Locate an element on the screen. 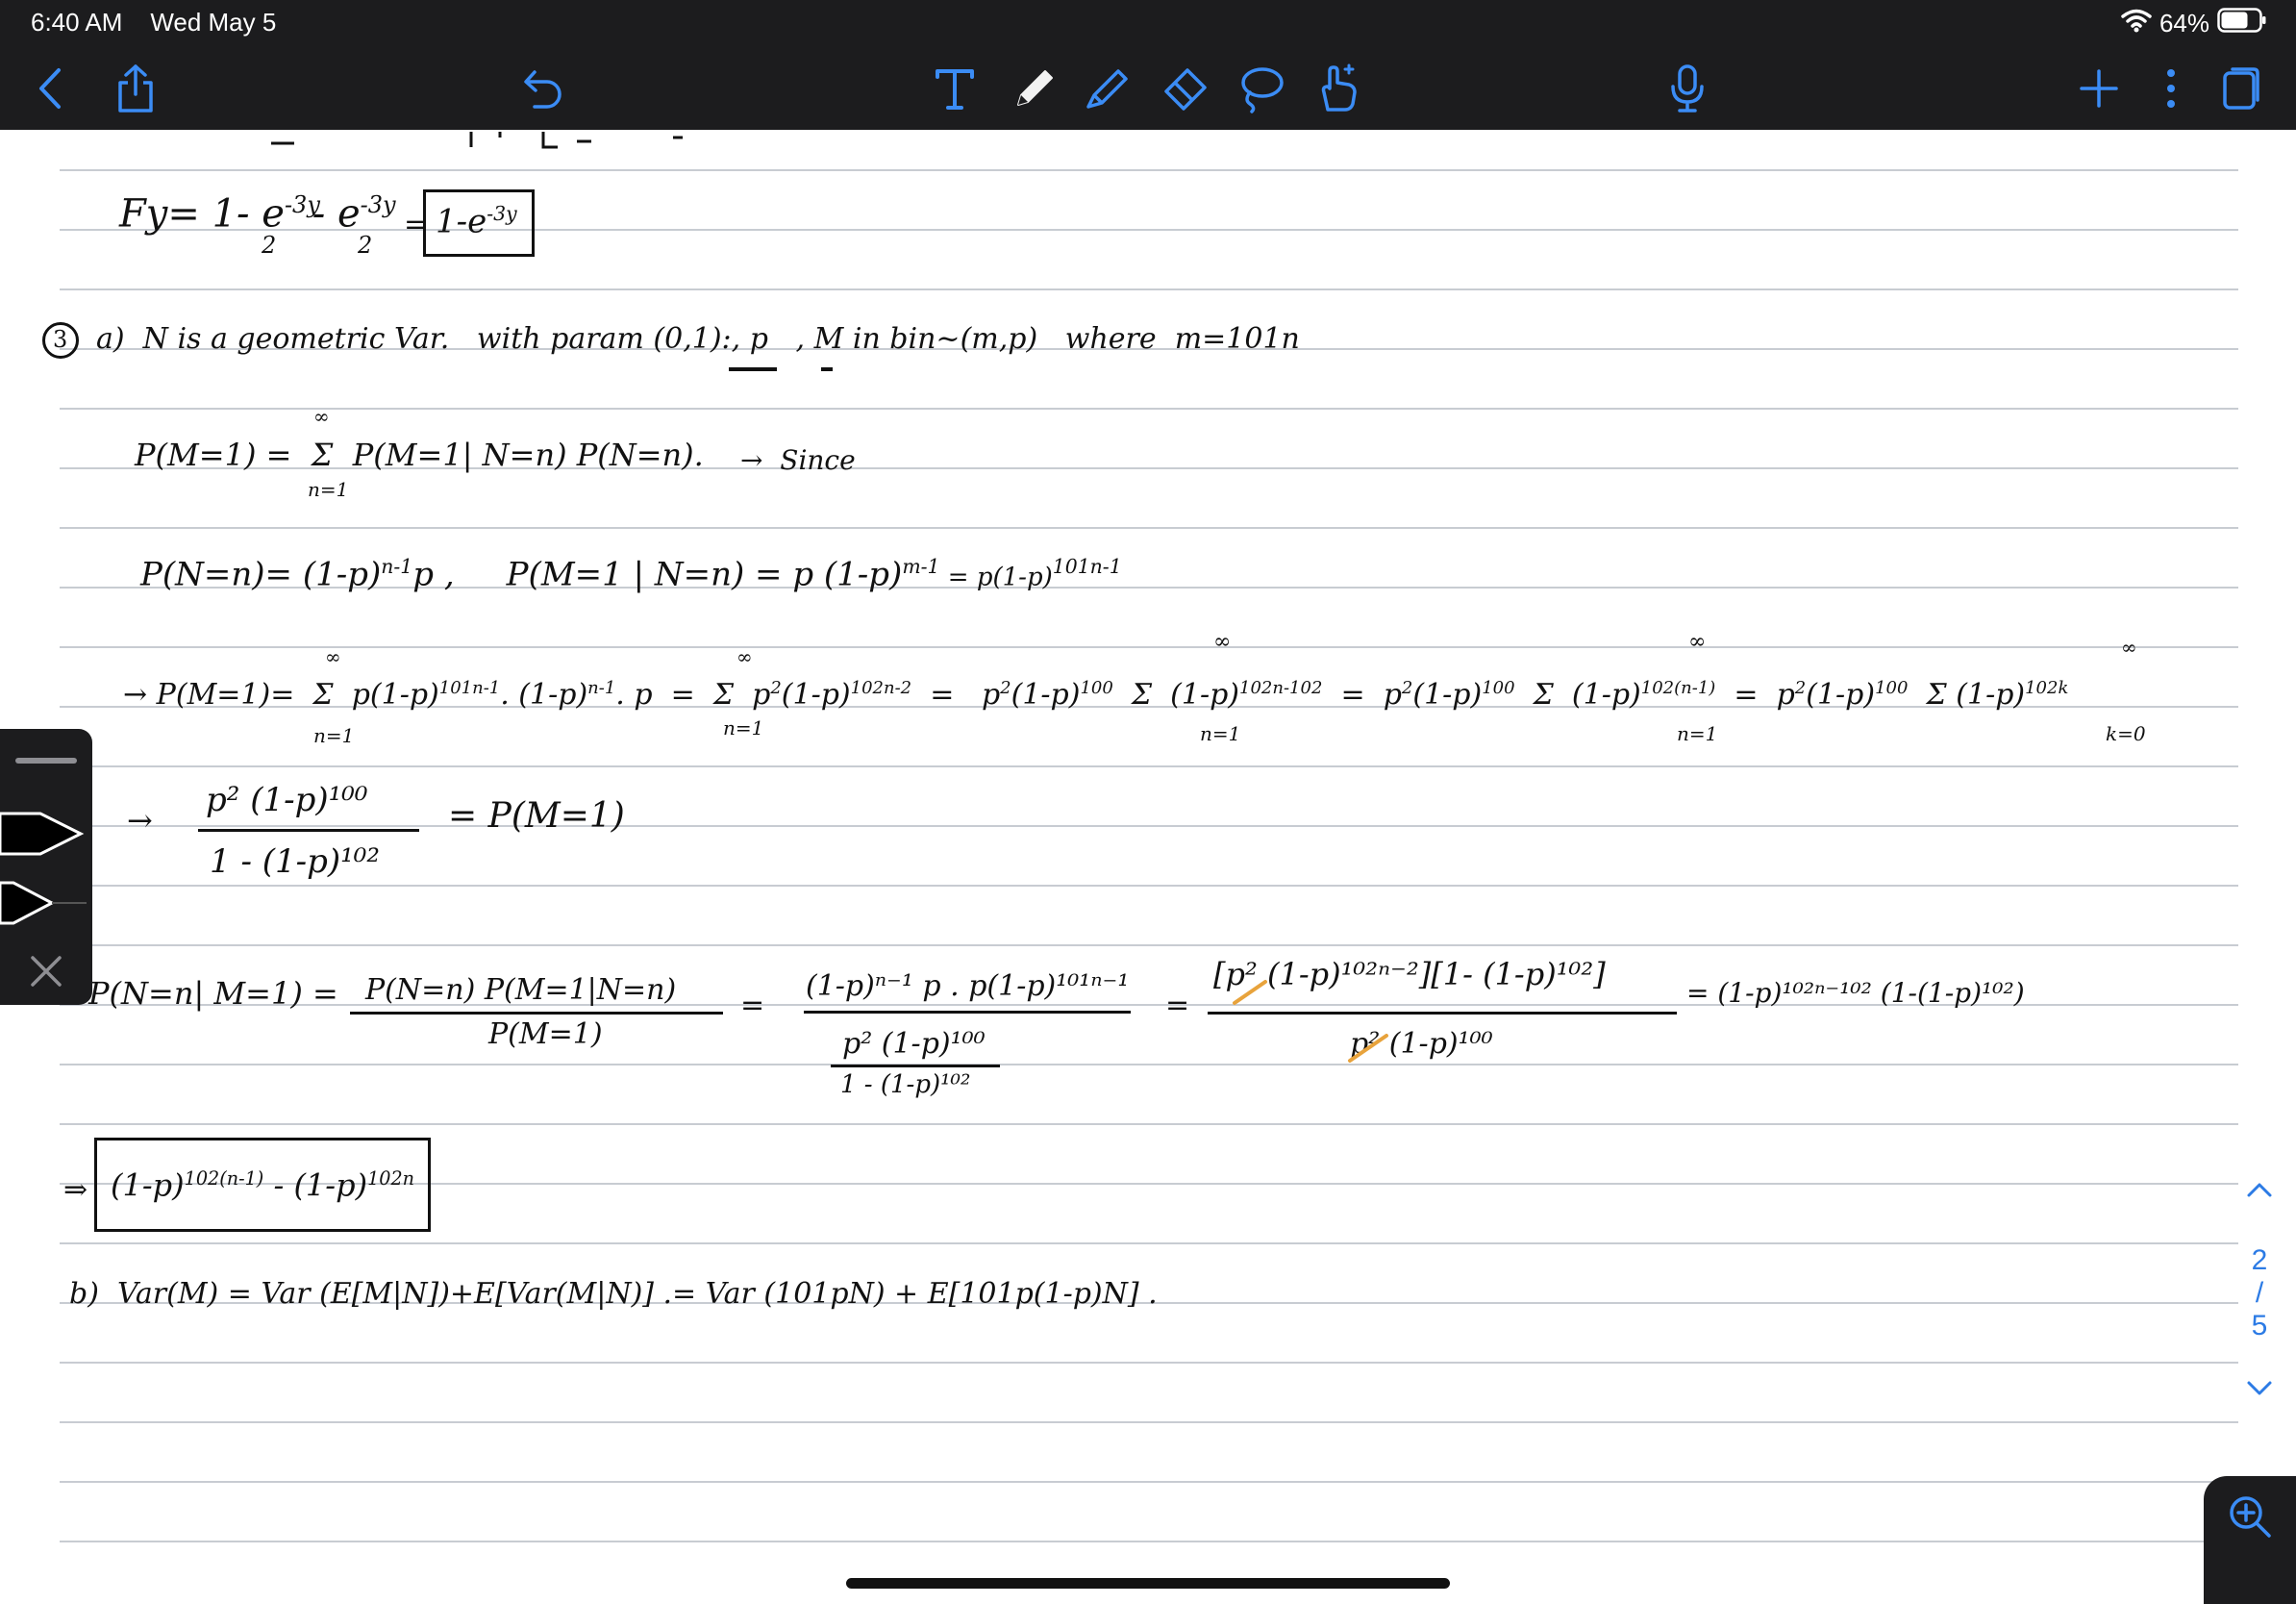 This screenshot has width=2296, height=1604. zoom-in-icon is located at coordinates (2250, 1518).